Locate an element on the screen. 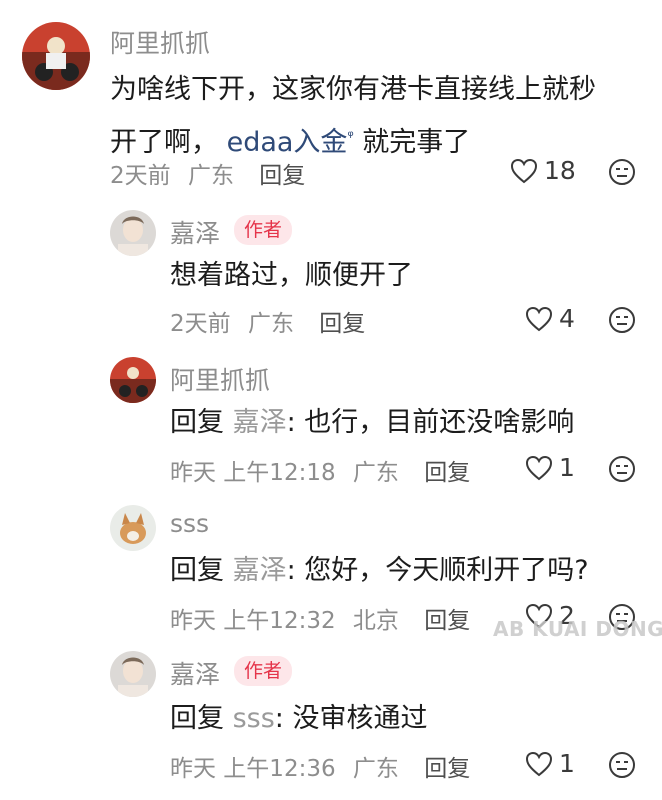  like-button: 4 is located at coordinates (550, 318).